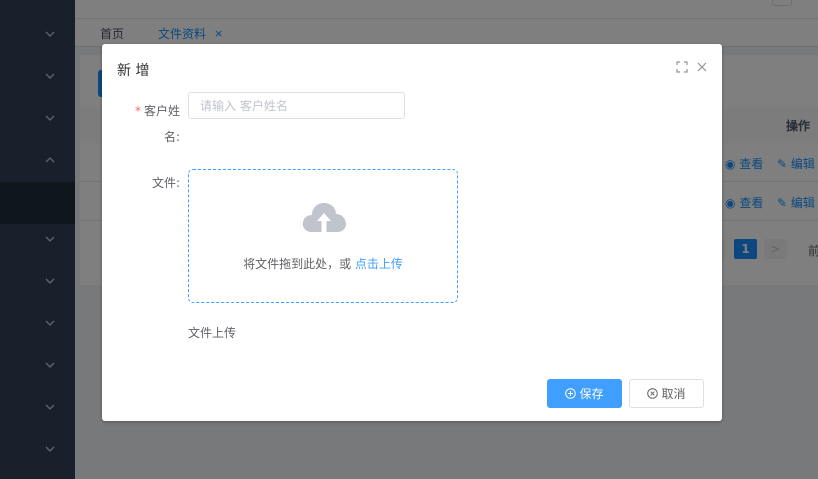 The image size is (818, 479). Describe the element at coordinates (673, 394) in the screenshot. I see `cancel-label: 取消` at that location.